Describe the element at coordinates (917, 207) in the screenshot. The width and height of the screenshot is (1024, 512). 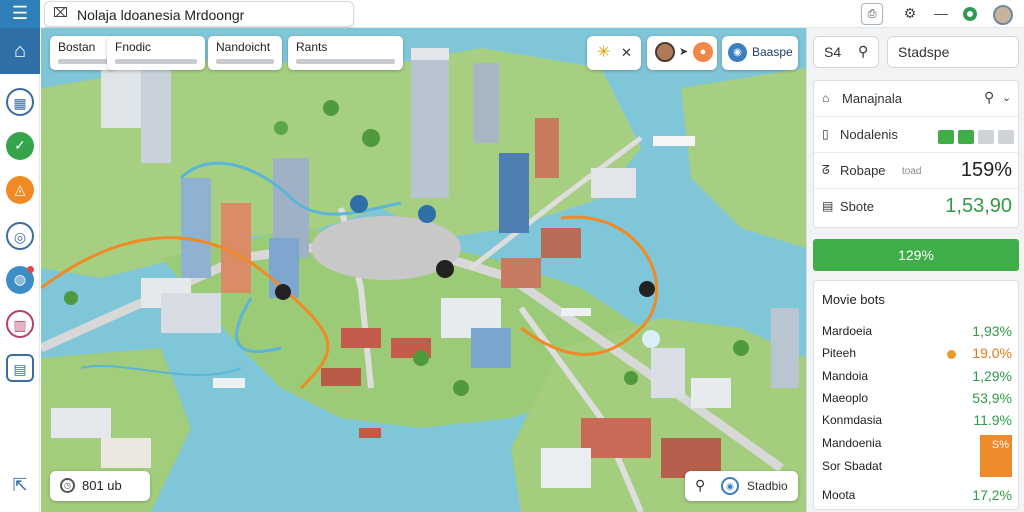
I see `score-row: ▤ Sbote 1,53,90` at that location.